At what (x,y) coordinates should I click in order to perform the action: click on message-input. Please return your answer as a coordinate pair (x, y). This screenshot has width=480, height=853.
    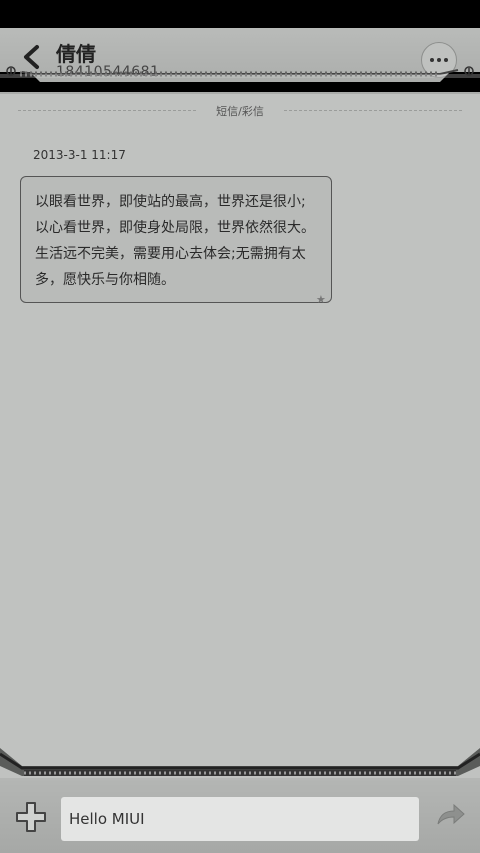
    Looking at the image, I should click on (240, 819).